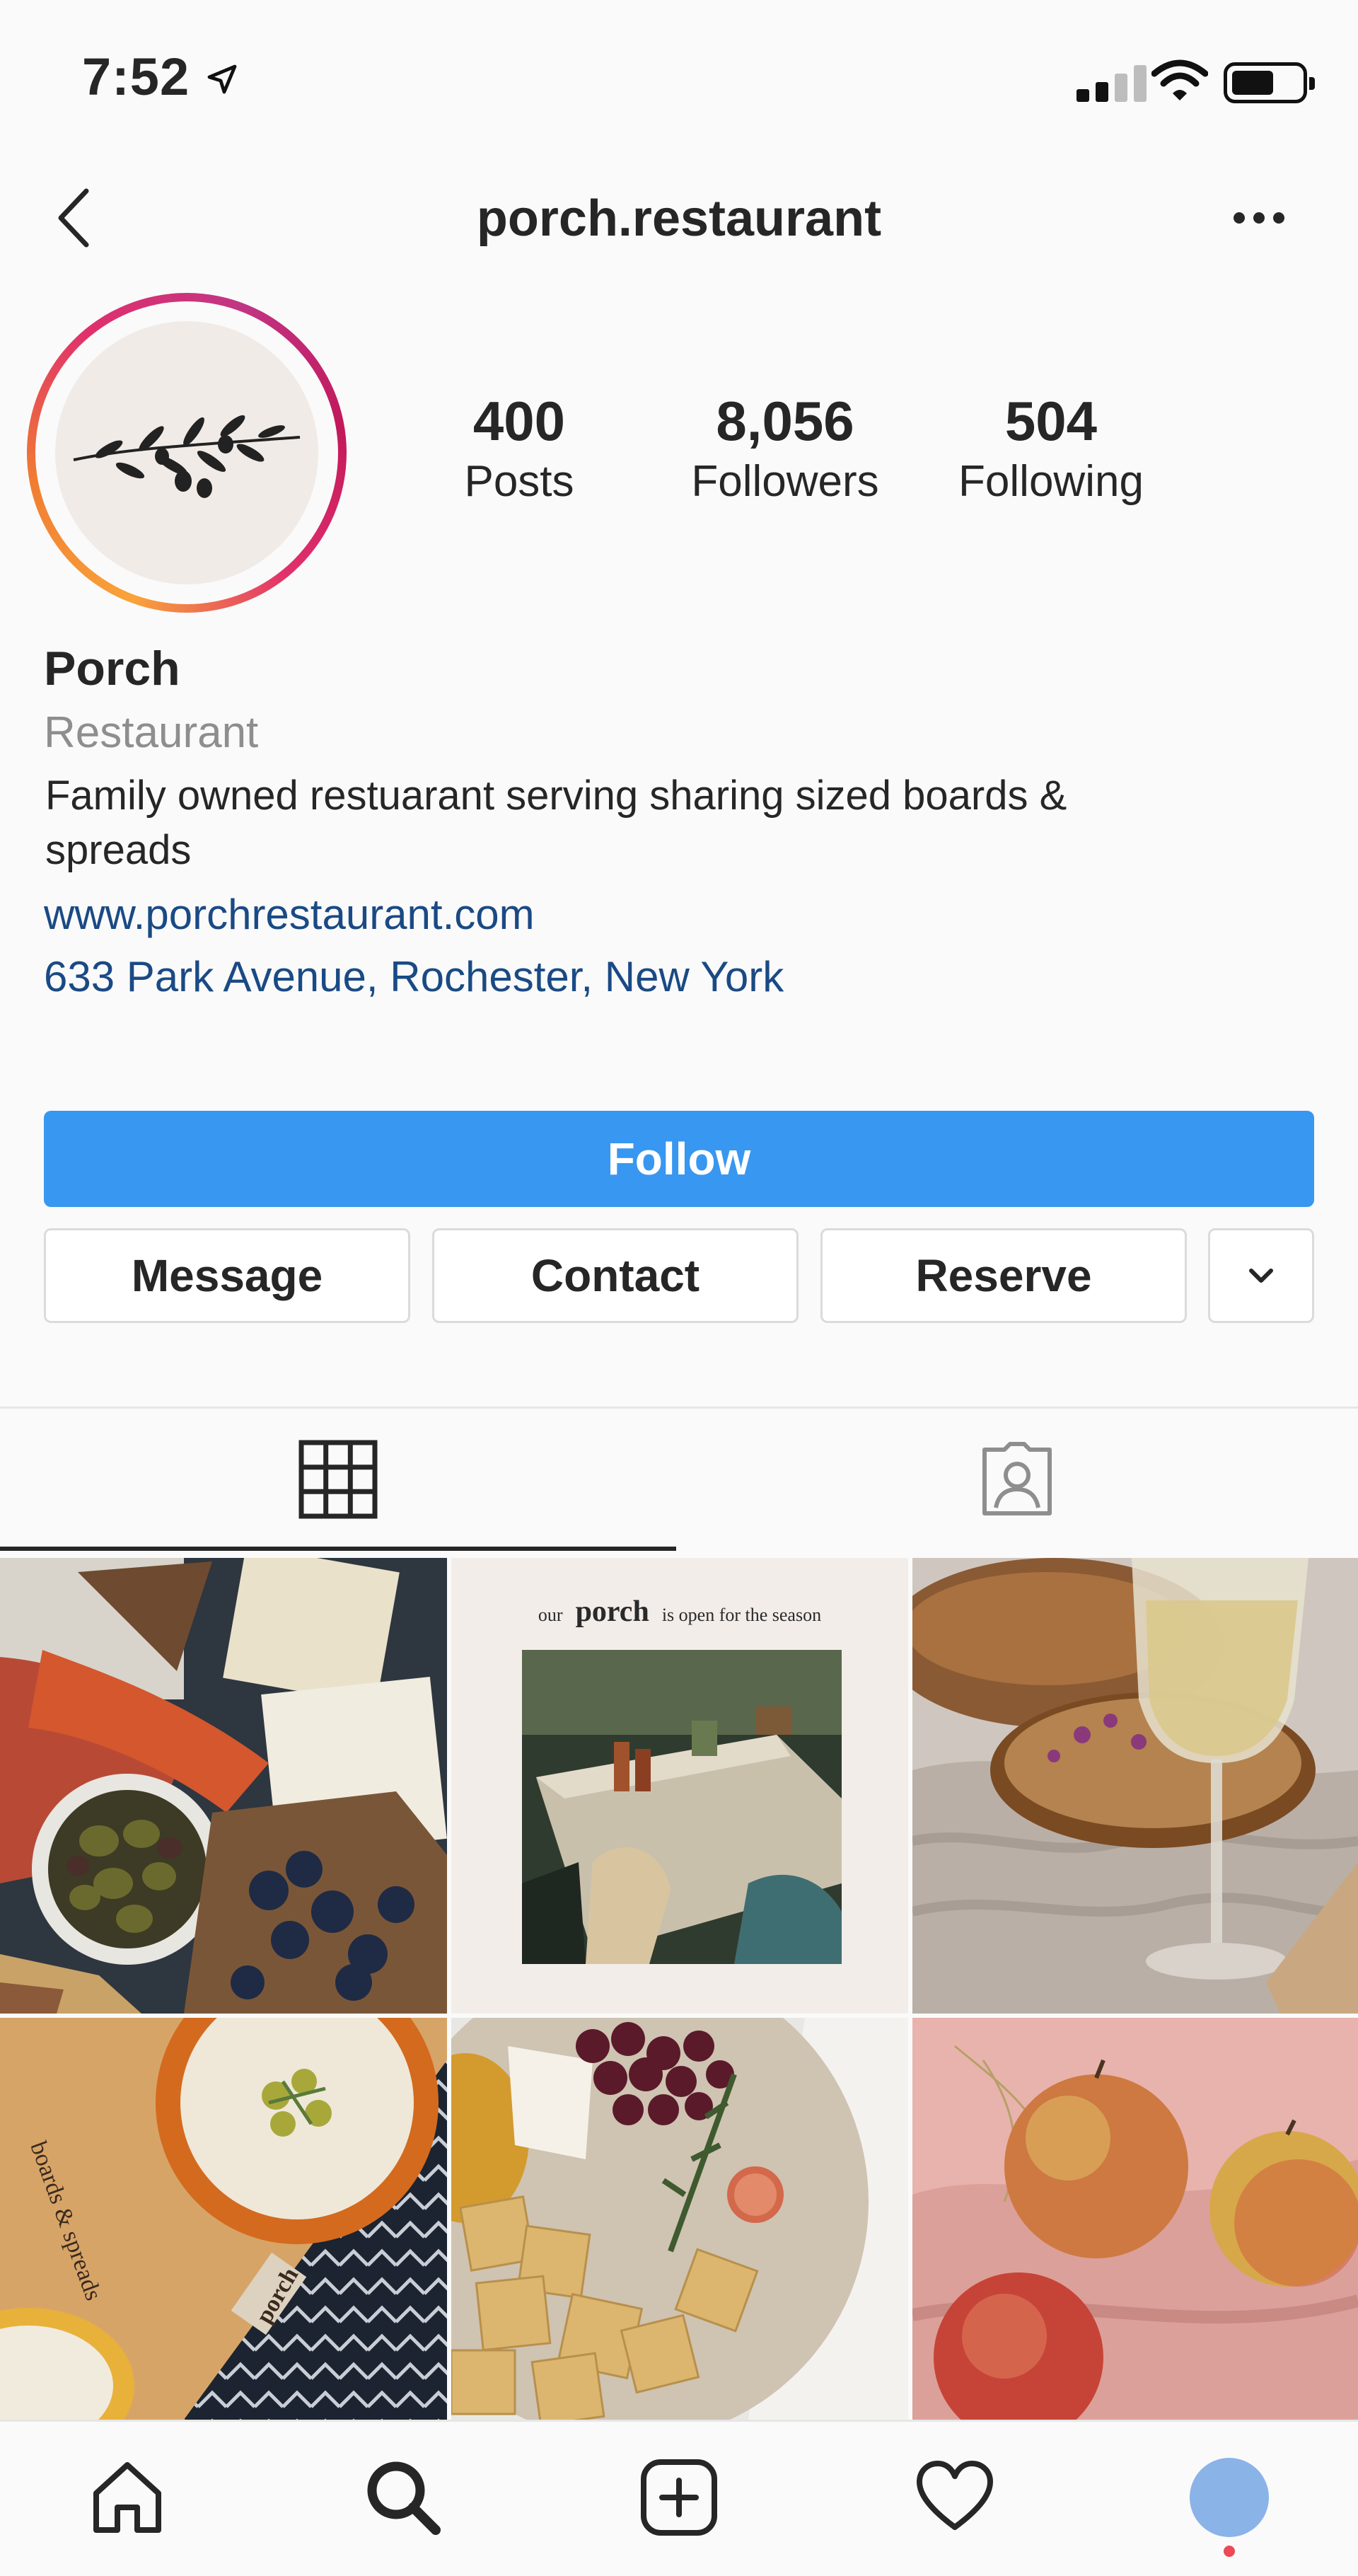 The width and height of the screenshot is (1358, 2576). What do you see at coordinates (682, 1807) in the screenshot?
I see `patio-table-image` at bounding box center [682, 1807].